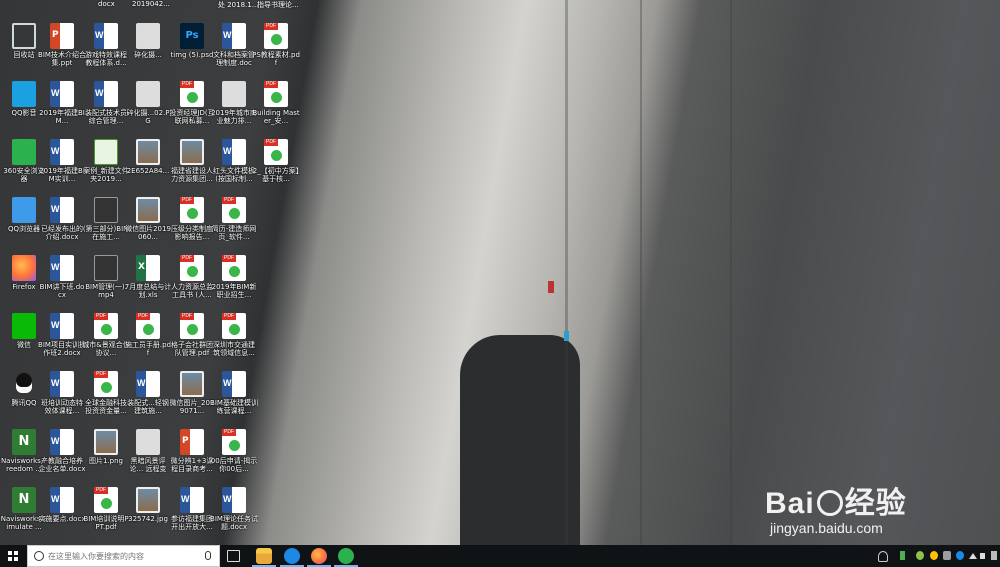 This screenshot has height=567, width=1000. I want to click on video-file-icon, so click(106, 210).